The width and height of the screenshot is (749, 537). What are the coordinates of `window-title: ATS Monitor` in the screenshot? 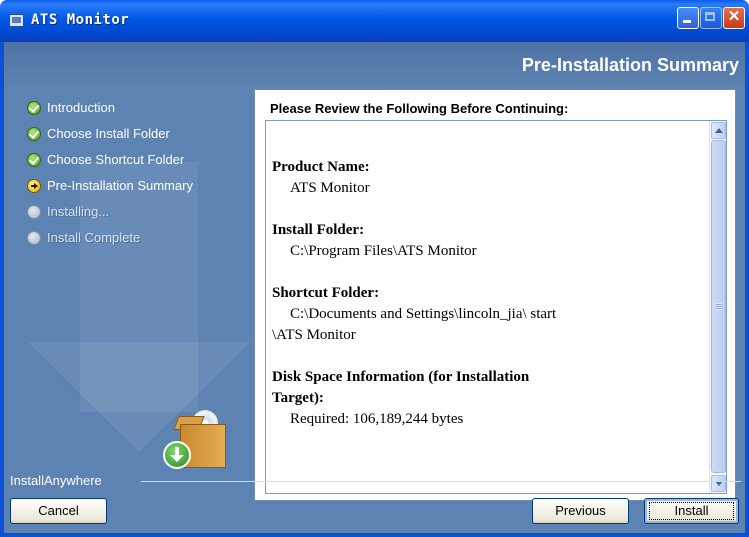 It's located at (80, 20).